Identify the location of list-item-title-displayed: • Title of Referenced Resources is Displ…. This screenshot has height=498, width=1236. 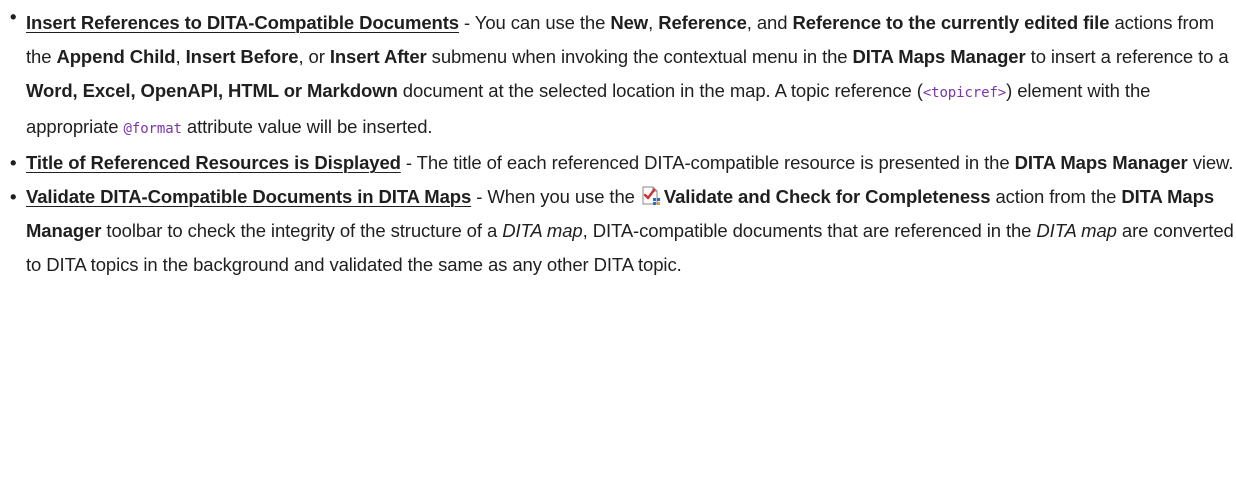
(623, 163).